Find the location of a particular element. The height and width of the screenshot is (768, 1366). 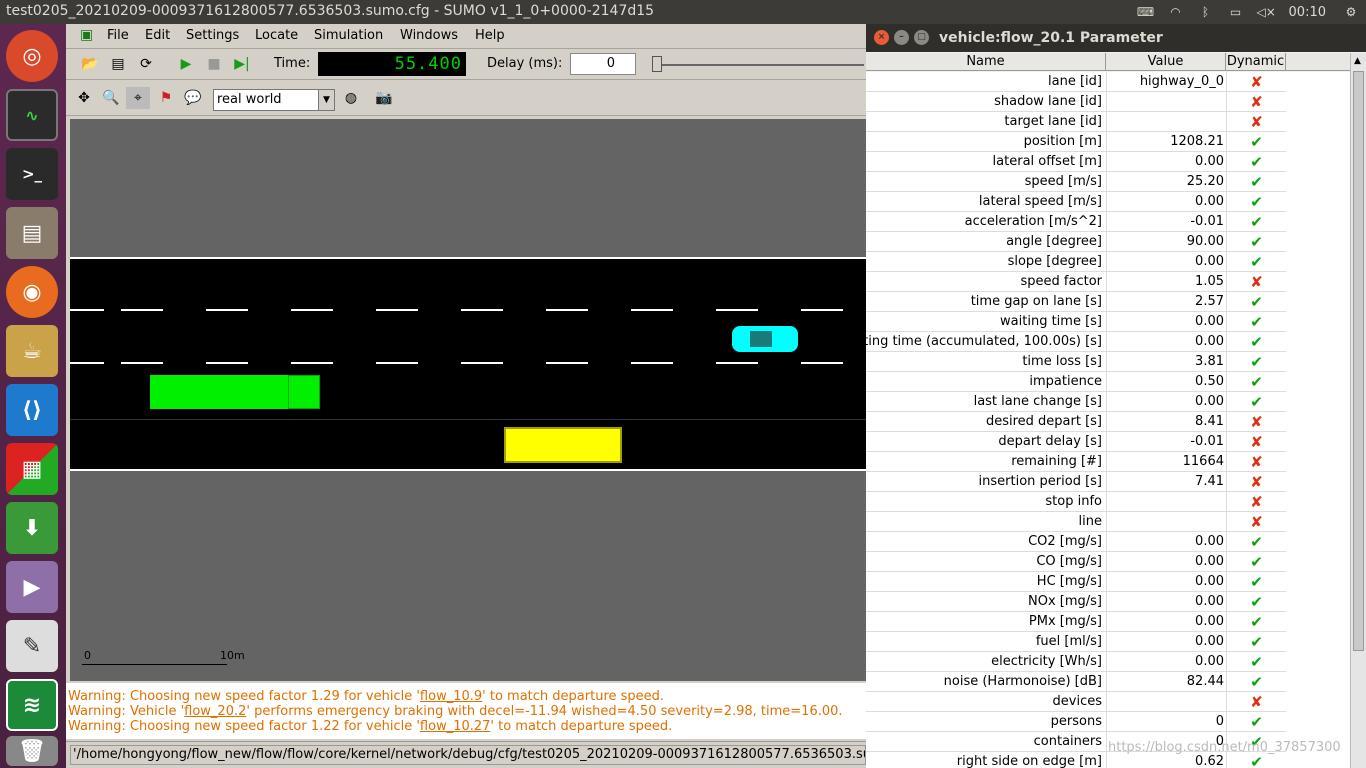

traffic-light-icon: ⚑ is located at coordinates (166, 98).